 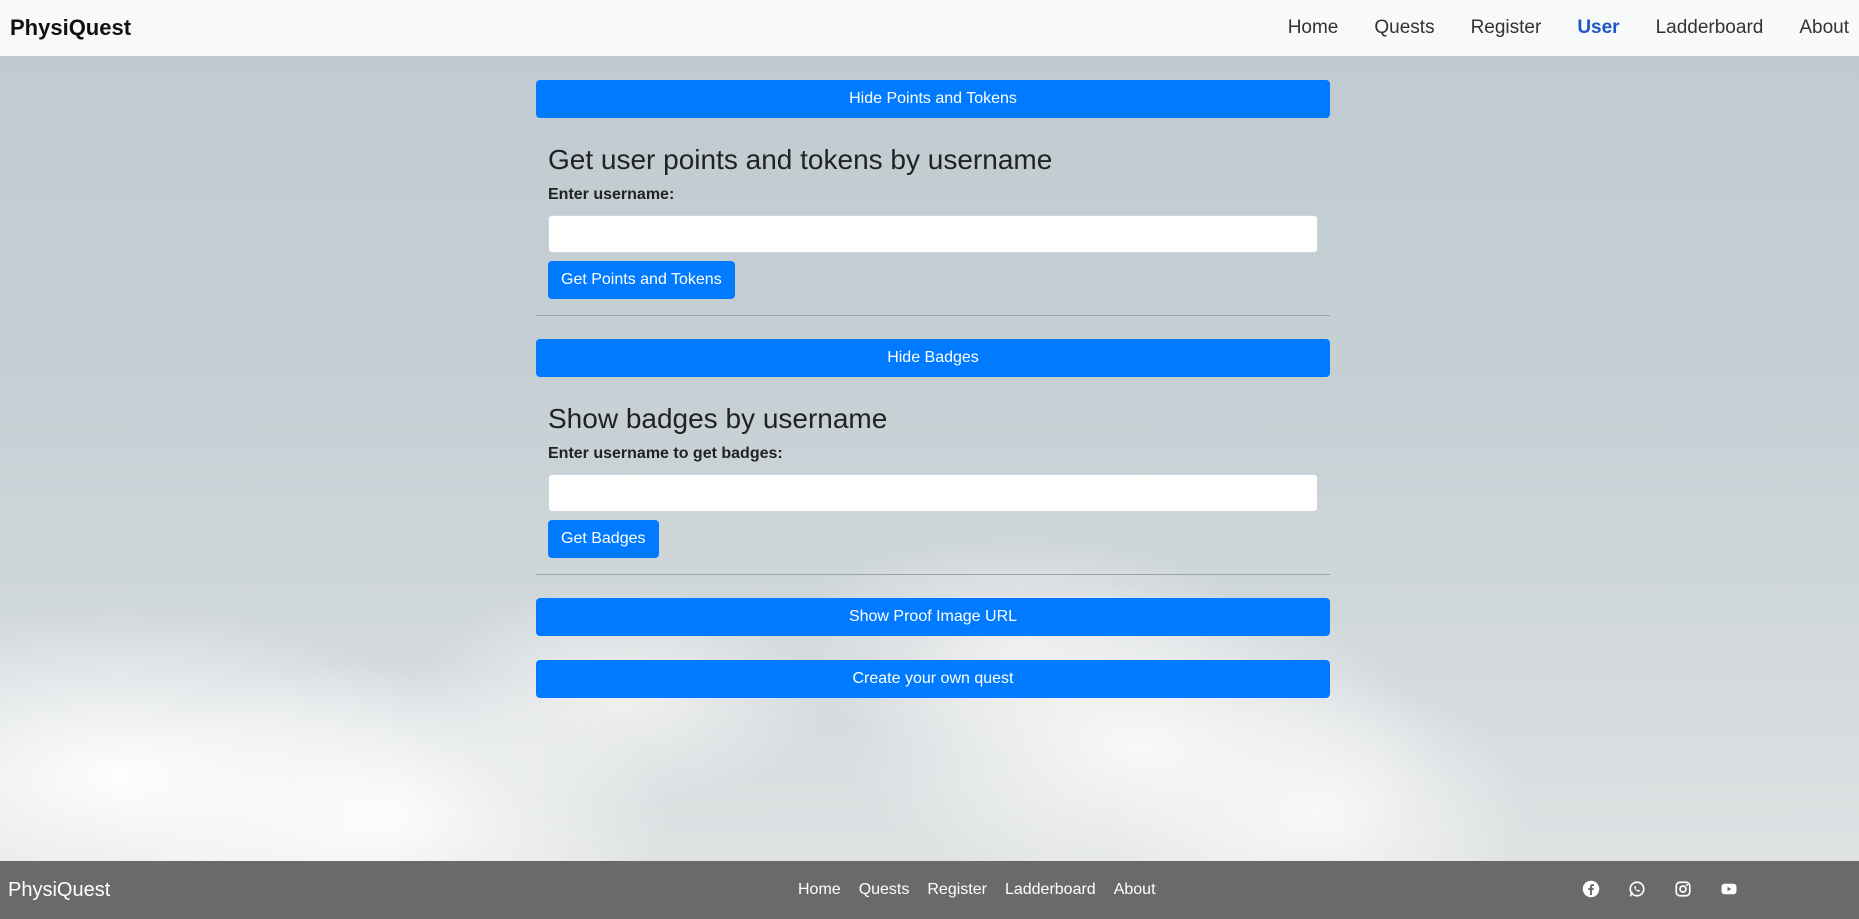 What do you see at coordinates (1506, 28) in the screenshot?
I see `nav-link-register: Register` at bounding box center [1506, 28].